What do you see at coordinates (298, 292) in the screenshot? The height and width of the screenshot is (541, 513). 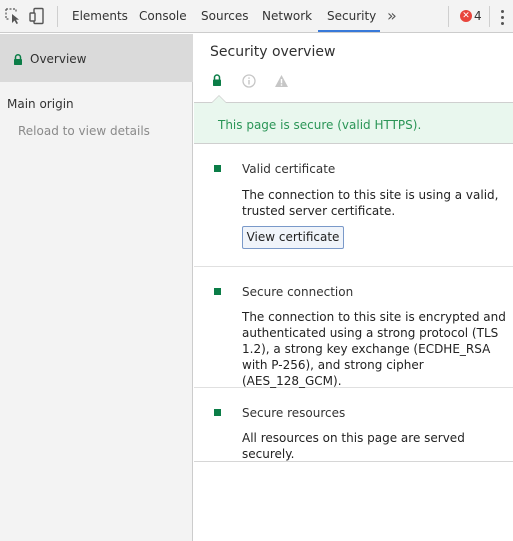 I see `section-title: Secure connection` at bounding box center [298, 292].